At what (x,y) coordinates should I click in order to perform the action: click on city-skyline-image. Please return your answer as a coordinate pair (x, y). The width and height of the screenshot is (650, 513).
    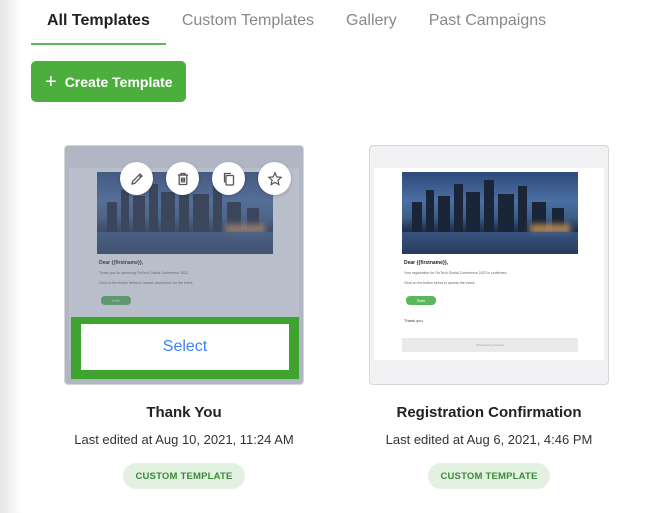
    Looking at the image, I should click on (490, 213).